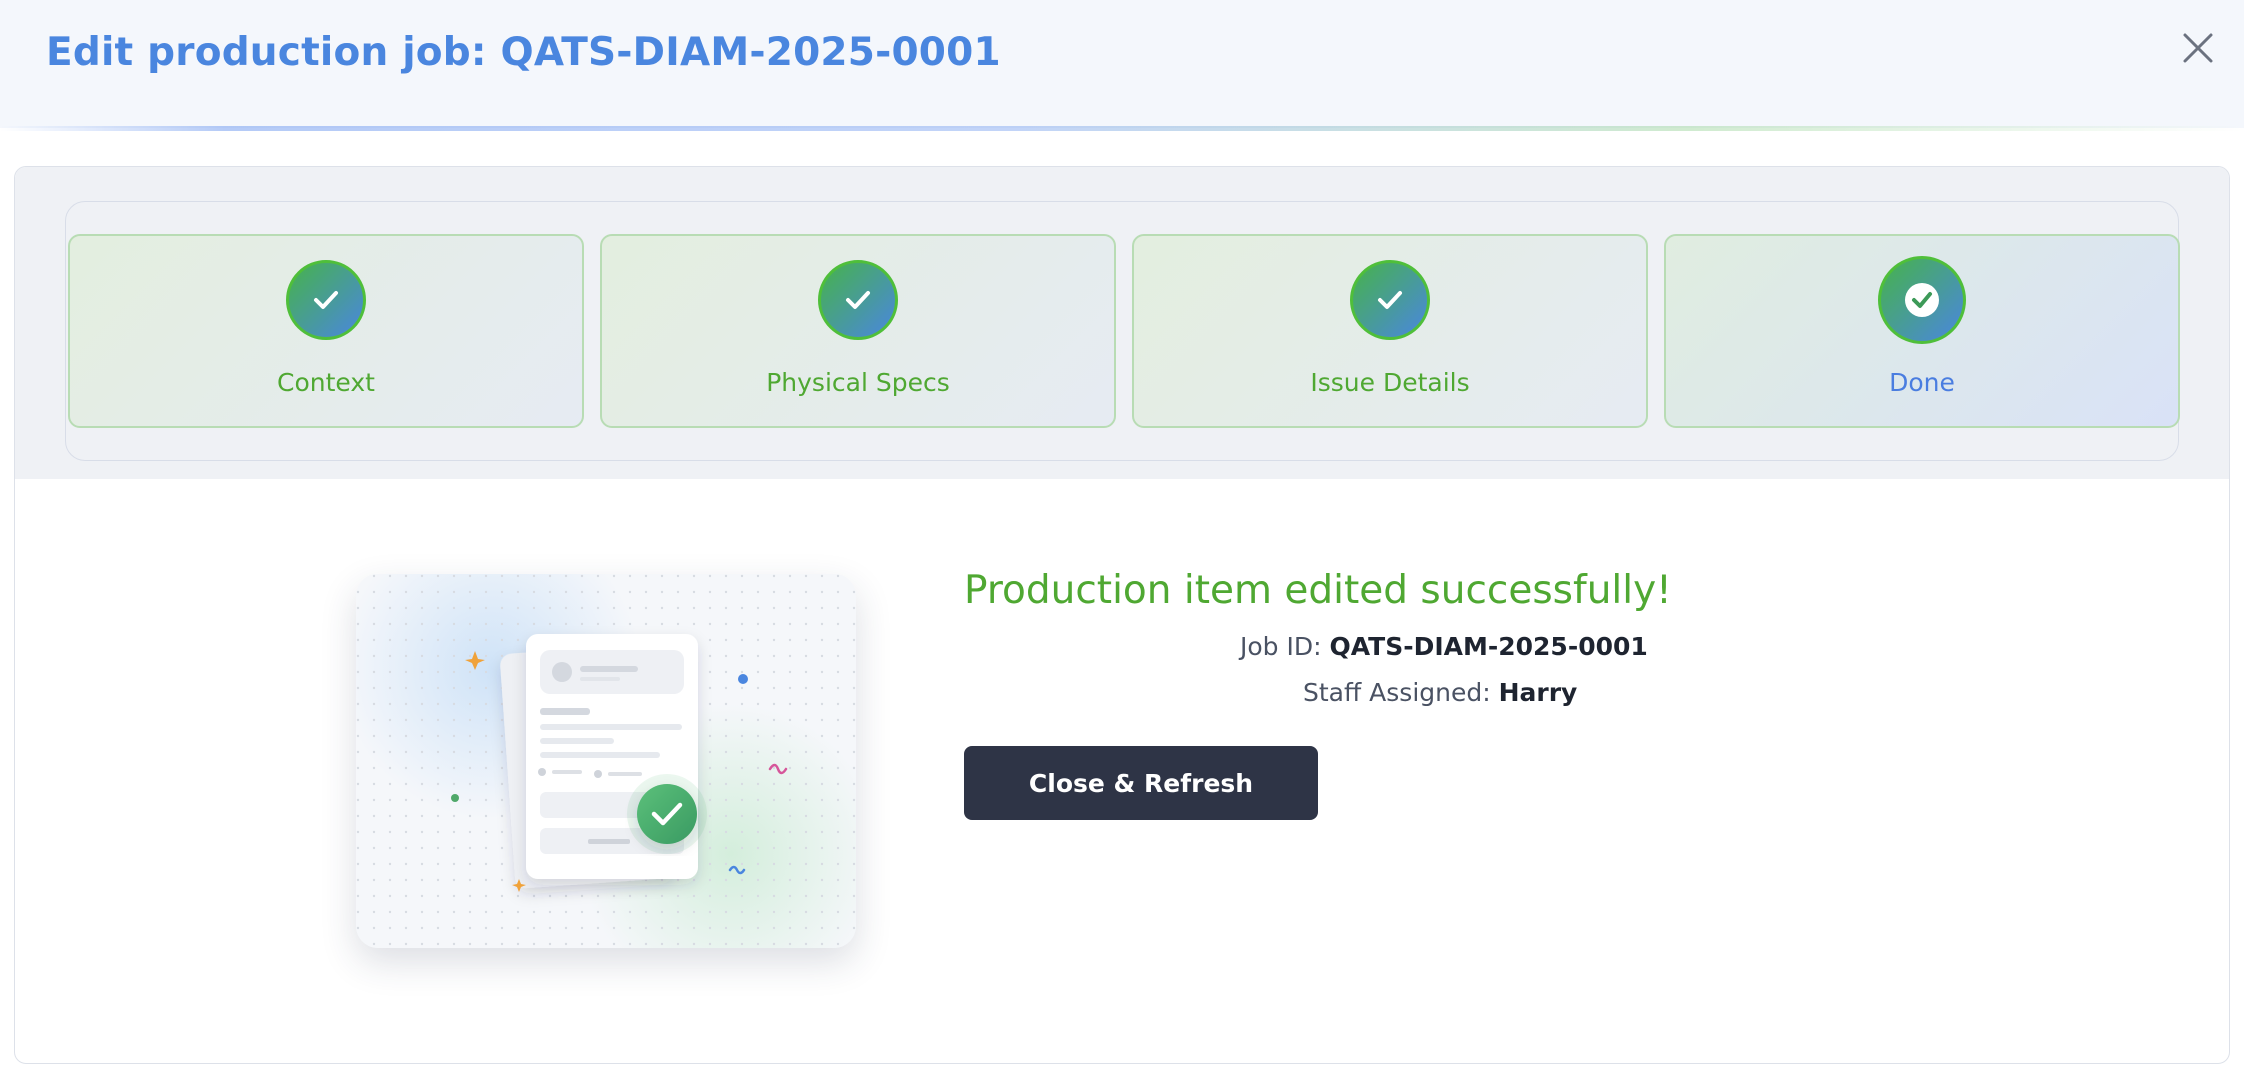 The width and height of the screenshot is (2244, 1084). I want to click on step-issue-details: Issue Details, so click(1390, 331).